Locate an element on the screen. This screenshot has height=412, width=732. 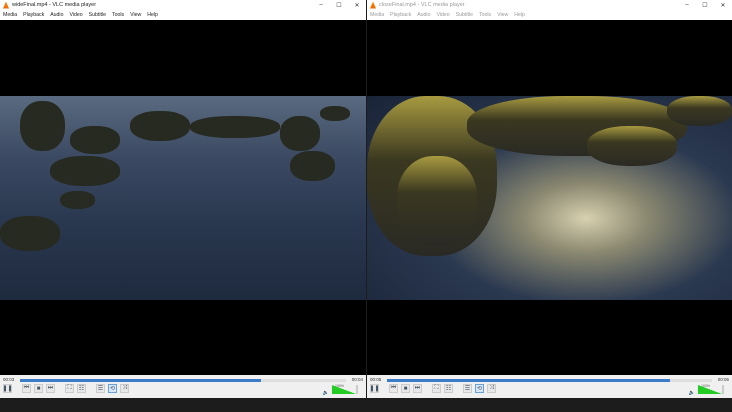
window-title: closeFinal.mp4 - VLC media player is located at coordinates (422, 5).